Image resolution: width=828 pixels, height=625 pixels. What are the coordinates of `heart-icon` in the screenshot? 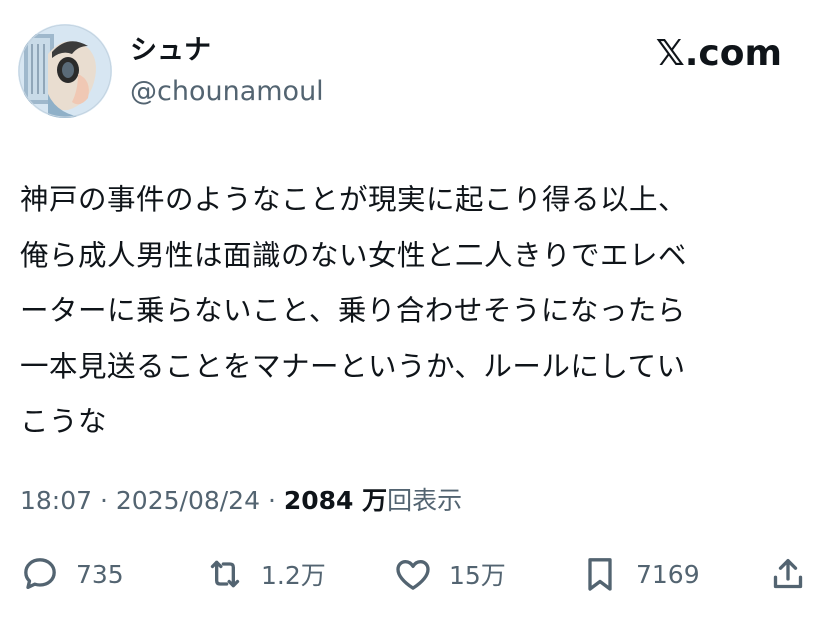 It's located at (413, 575).